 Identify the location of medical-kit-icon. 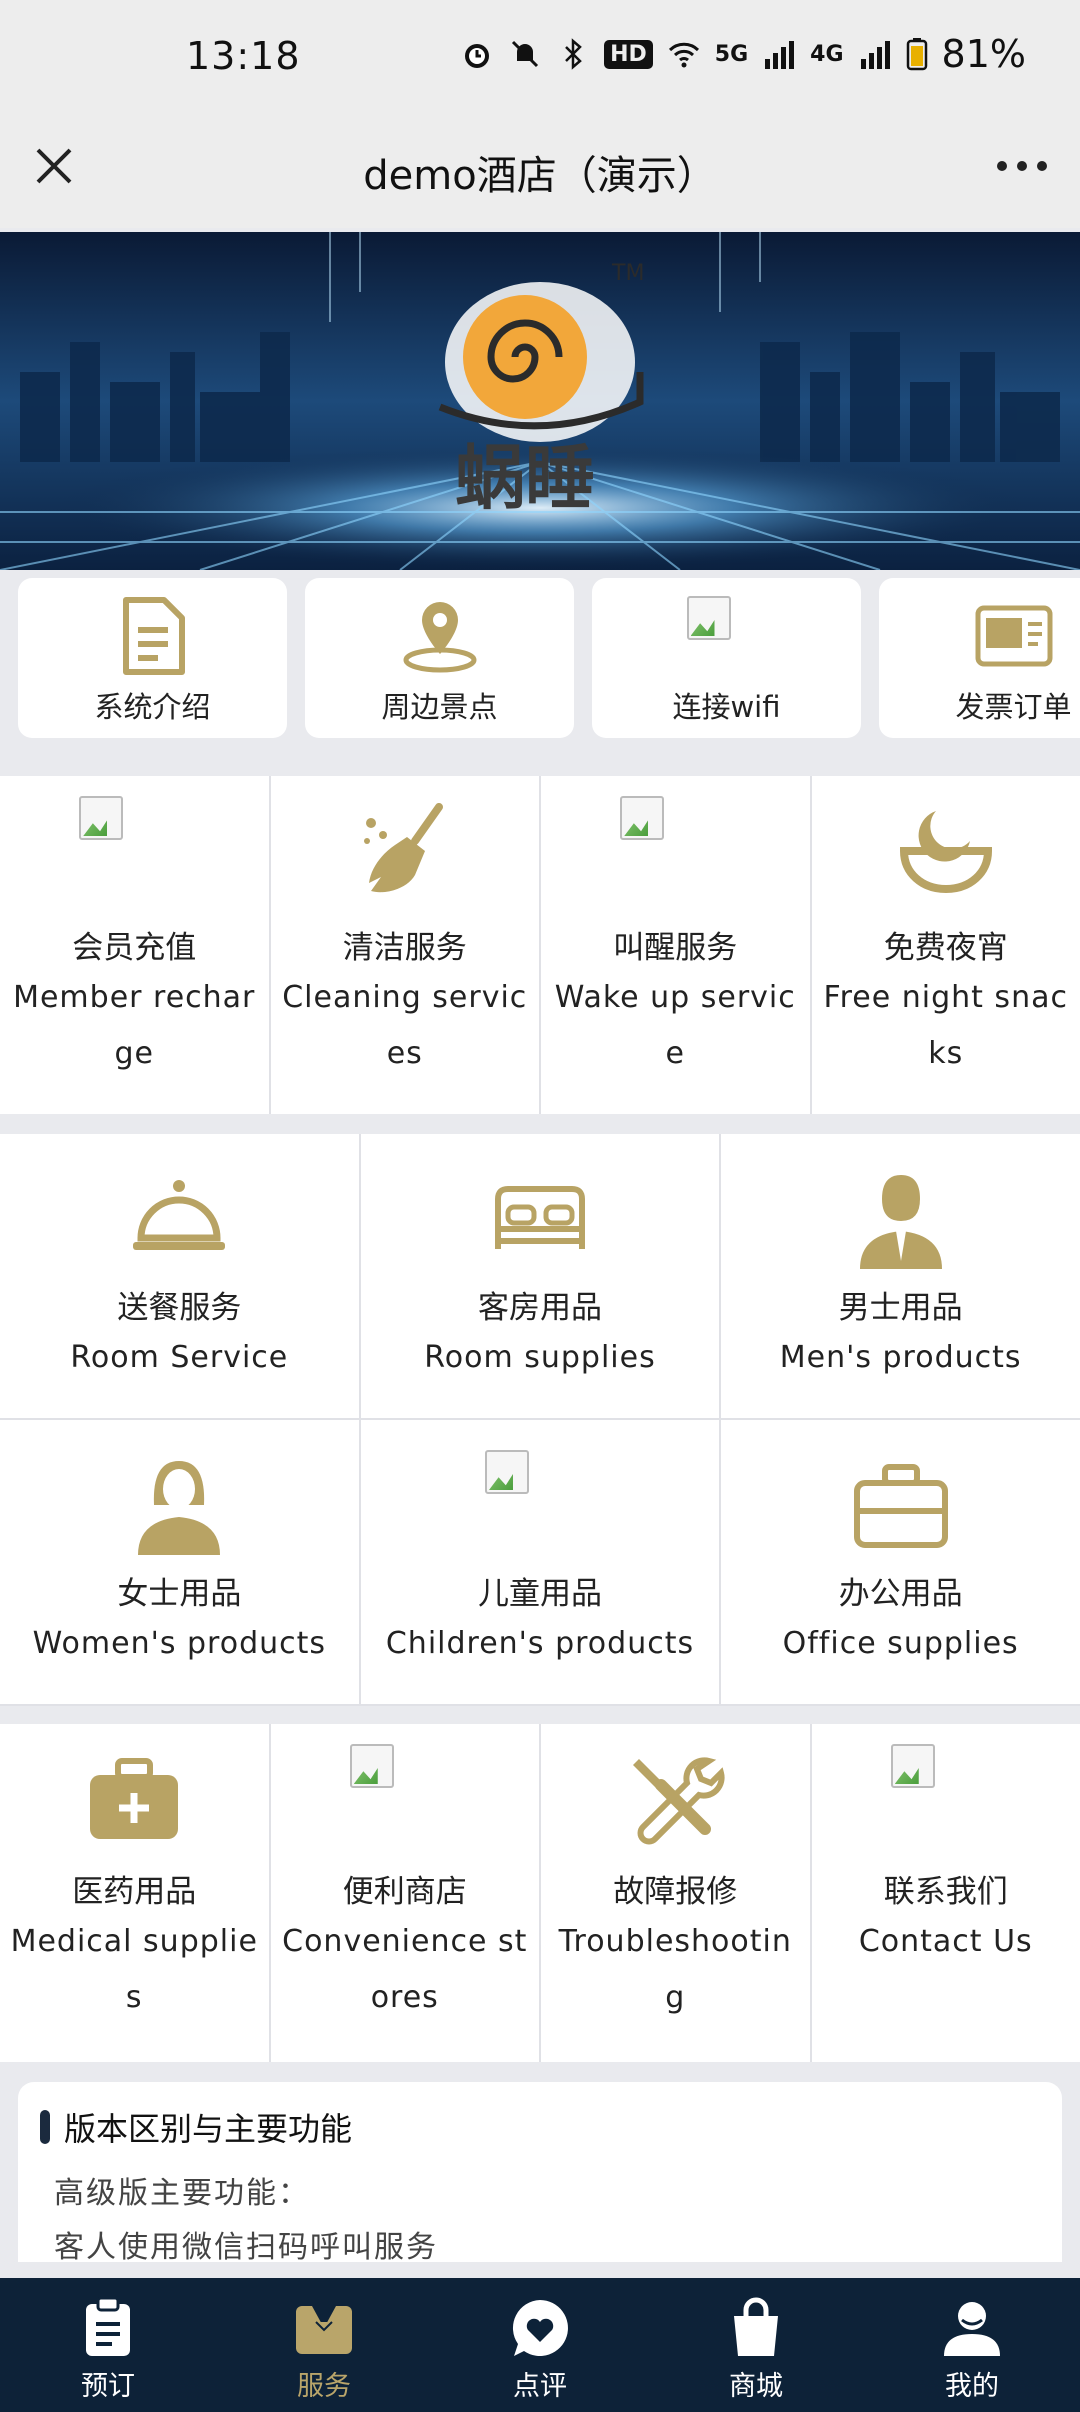
(134, 1798).